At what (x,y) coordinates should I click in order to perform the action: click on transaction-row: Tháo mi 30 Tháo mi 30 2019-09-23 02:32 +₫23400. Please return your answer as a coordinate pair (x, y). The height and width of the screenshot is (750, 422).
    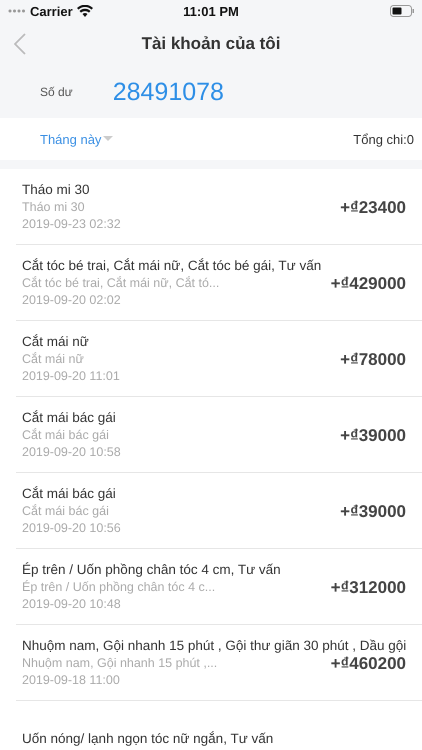
    Looking at the image, I should click on (219, 207).